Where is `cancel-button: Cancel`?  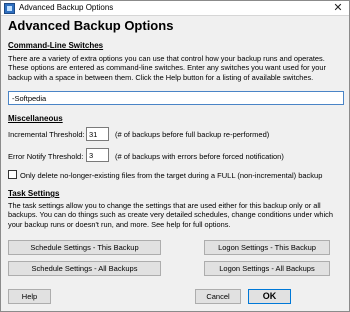 cancel-button: Cancel is located at coordinates (218, 296).